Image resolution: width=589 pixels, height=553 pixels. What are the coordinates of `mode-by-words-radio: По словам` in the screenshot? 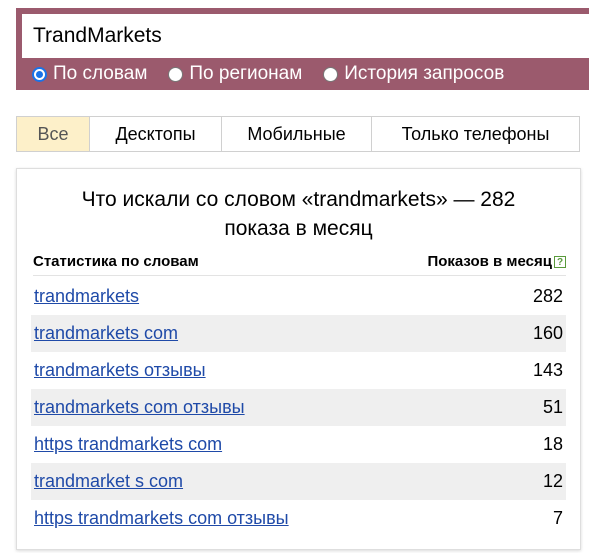 It's located at (89, 74).